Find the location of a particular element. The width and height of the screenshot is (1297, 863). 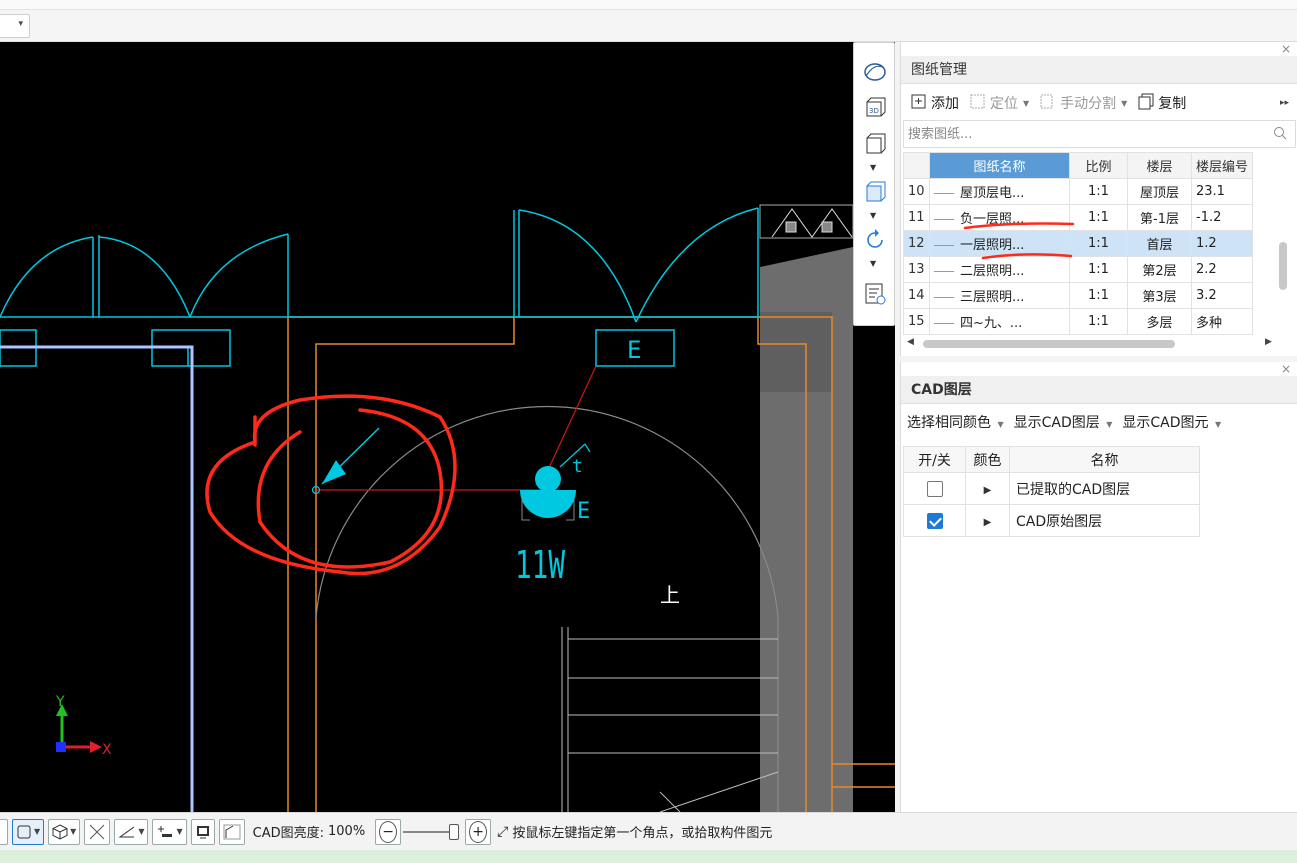

status-prompt: 按鼠标左键指定第一个角点，或拾取构件图元 is located at coordinates (642, 833).